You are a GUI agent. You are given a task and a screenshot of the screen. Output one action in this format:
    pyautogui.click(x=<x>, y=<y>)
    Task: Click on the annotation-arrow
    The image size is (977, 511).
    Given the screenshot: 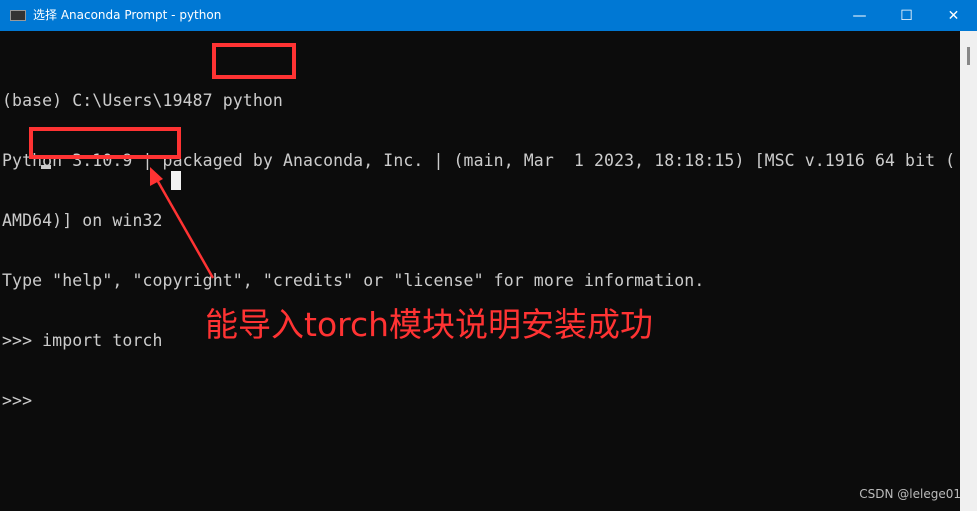 What is the action you would take?
    pyautogui.click(x=182, y=223)
    